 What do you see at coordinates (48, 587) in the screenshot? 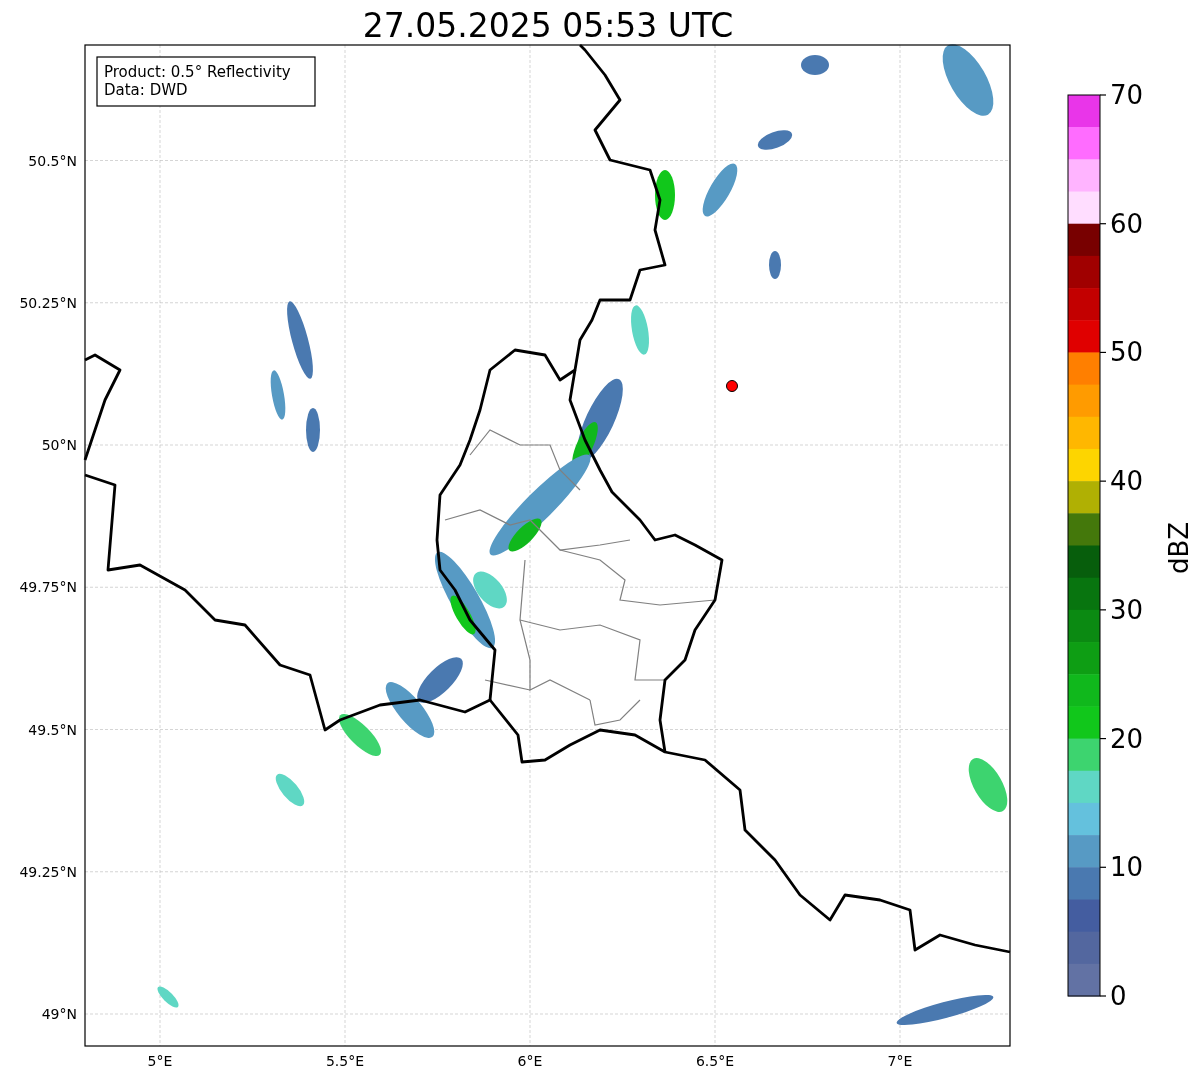
I see `latitude-label: 49.75°N` at bounding box center [48, 587].